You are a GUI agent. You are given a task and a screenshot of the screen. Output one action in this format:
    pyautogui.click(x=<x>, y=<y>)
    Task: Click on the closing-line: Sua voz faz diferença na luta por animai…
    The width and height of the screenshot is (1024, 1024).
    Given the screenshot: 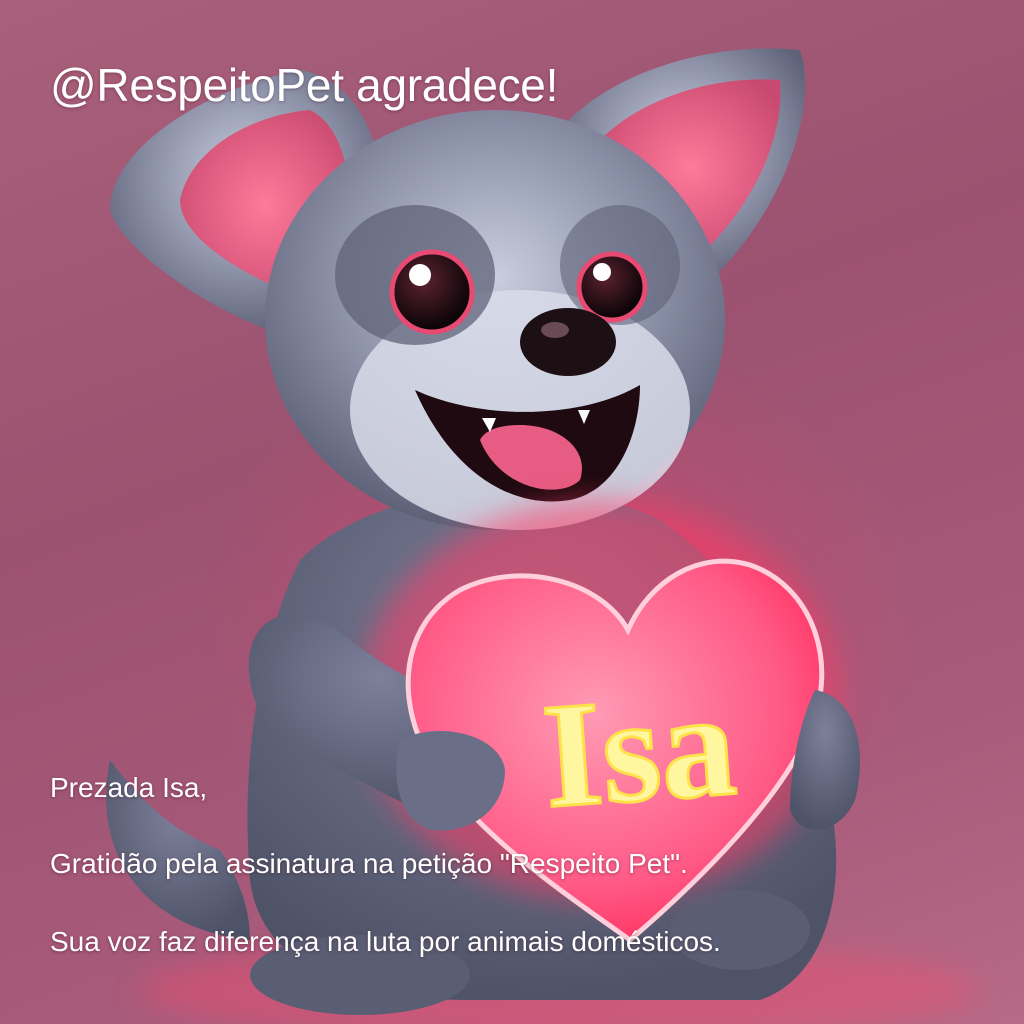 What is the action you would take?
    pyautogui.click(x=385, y=941)
    